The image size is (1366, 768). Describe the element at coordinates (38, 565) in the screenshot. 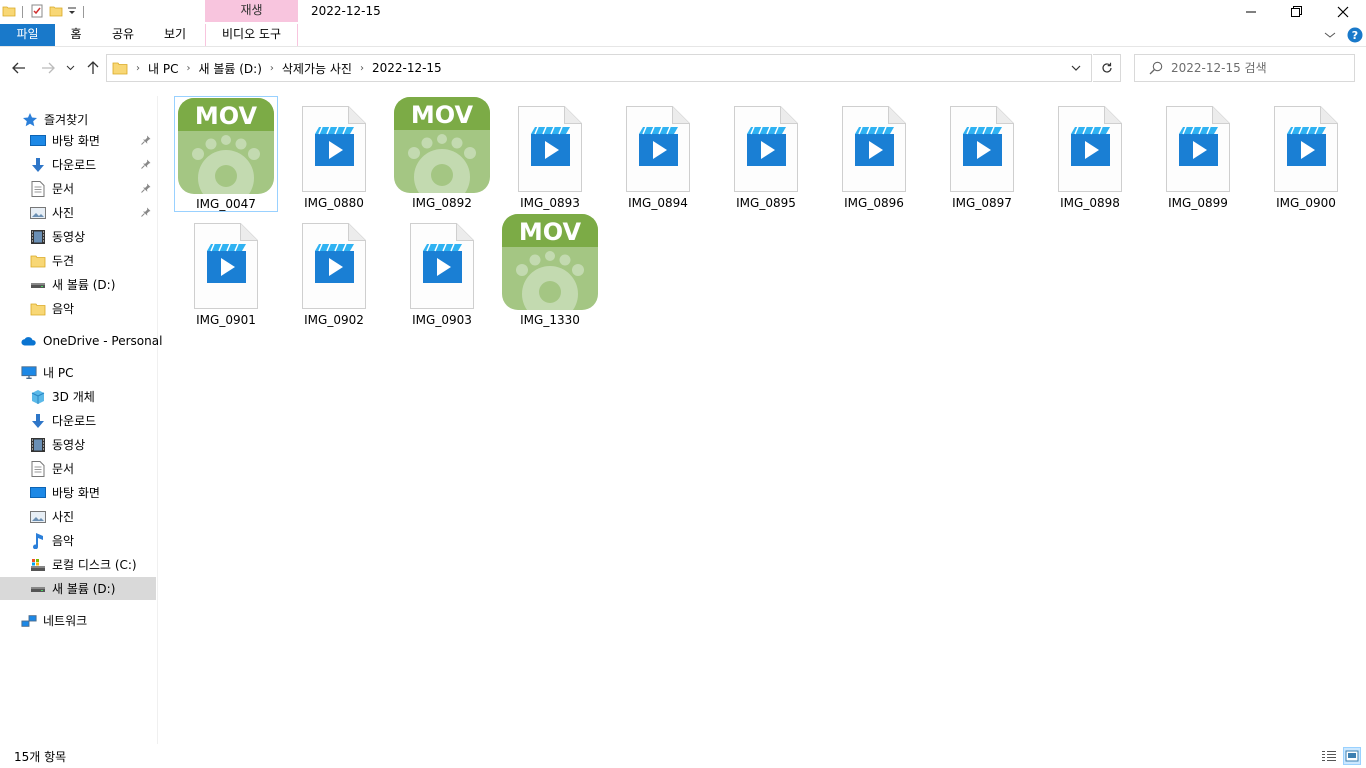

I see `local-disk-icon` at that location.